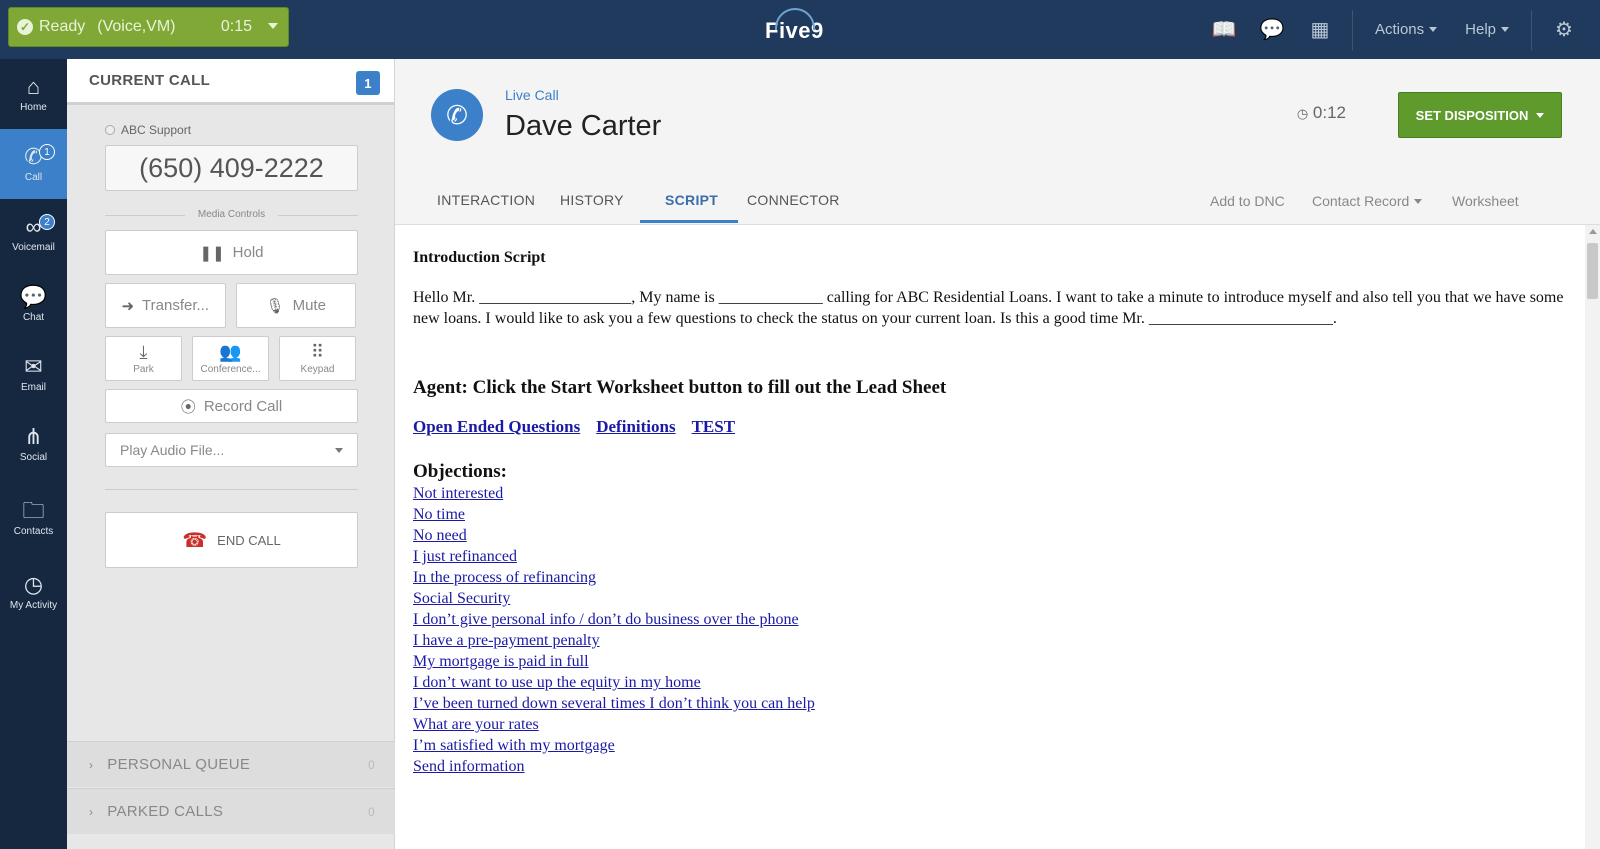 The image size is (1600, 849). I want to click on nav-contacts: 🗀 Contacts, so click(33, 518).